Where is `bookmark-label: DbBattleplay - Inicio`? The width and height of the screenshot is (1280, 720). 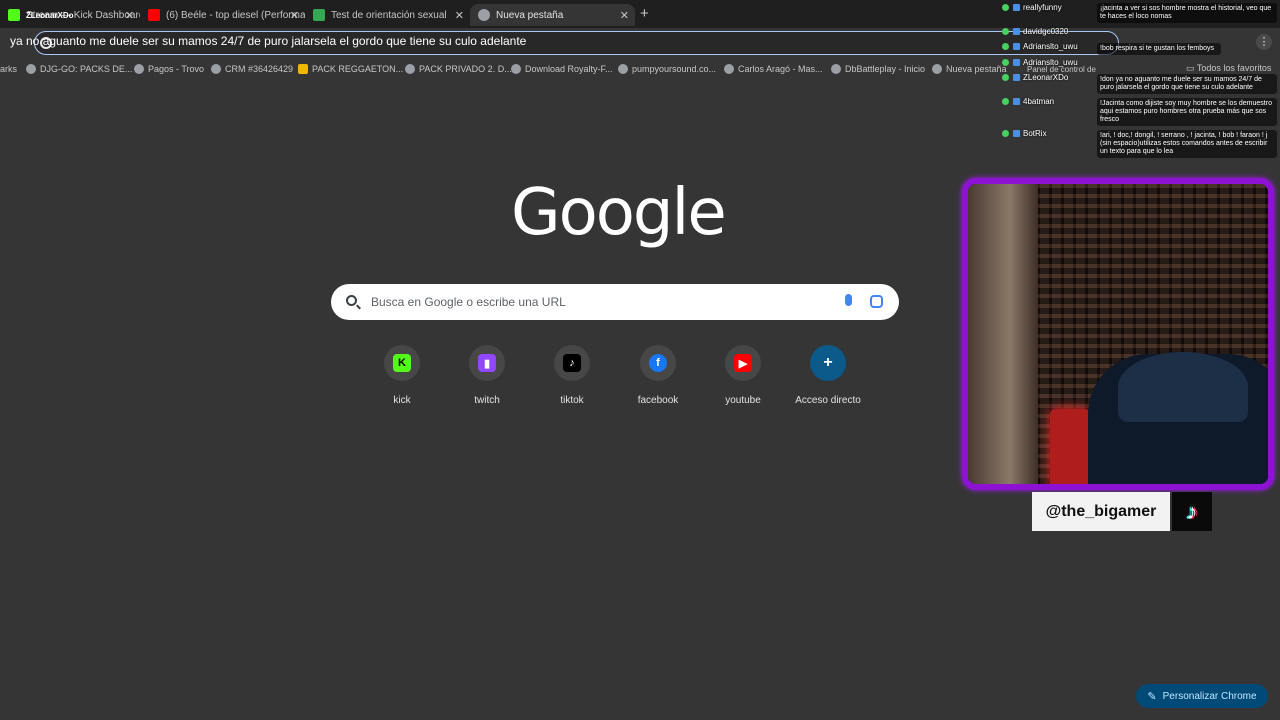
bookmark-label: DbBattleplay - Inicio is located at coordinates (885, 69).